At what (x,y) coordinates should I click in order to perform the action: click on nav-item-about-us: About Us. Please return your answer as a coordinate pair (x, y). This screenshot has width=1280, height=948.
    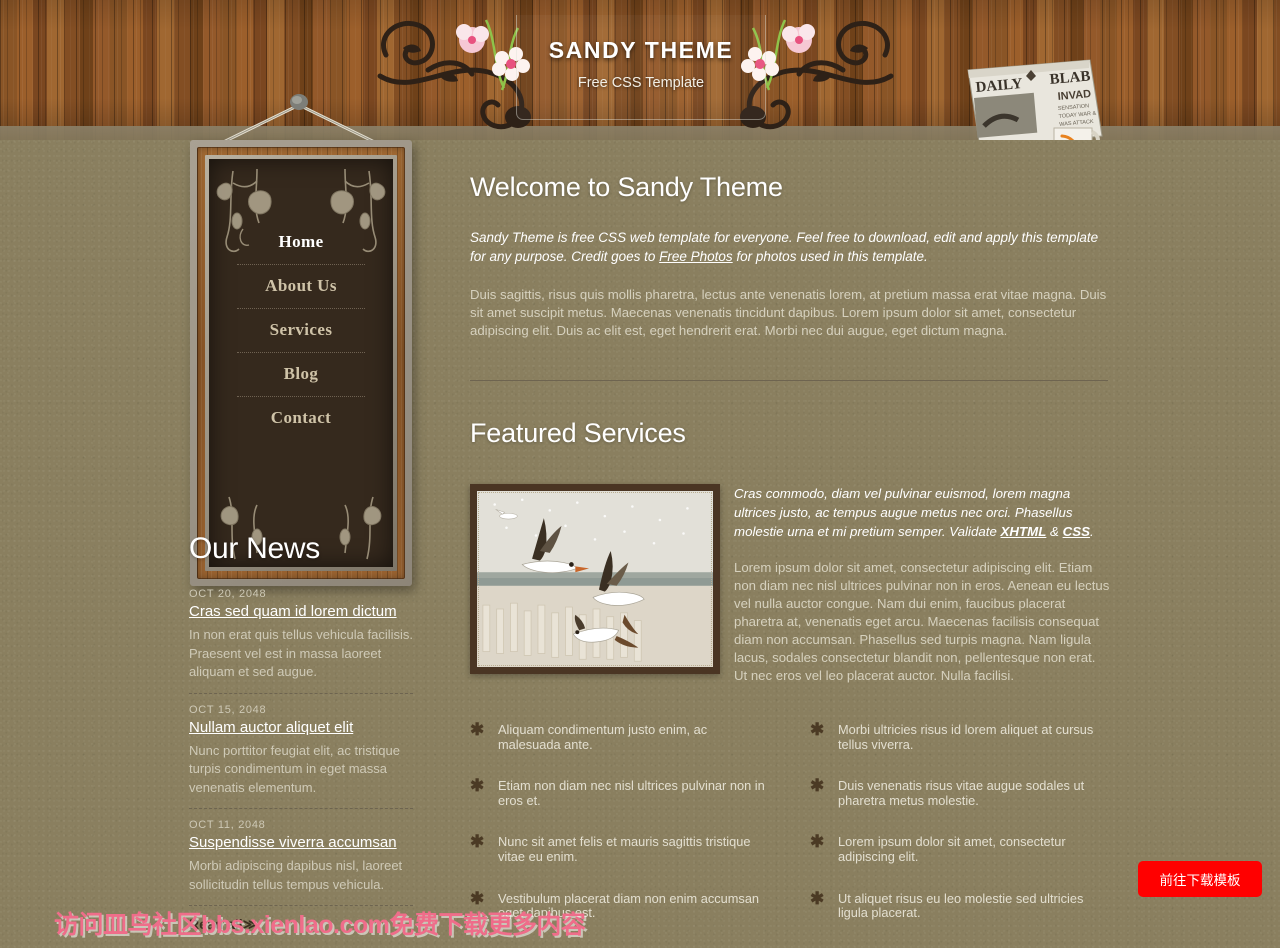
    Looking at the image, I should click on (301, 286).